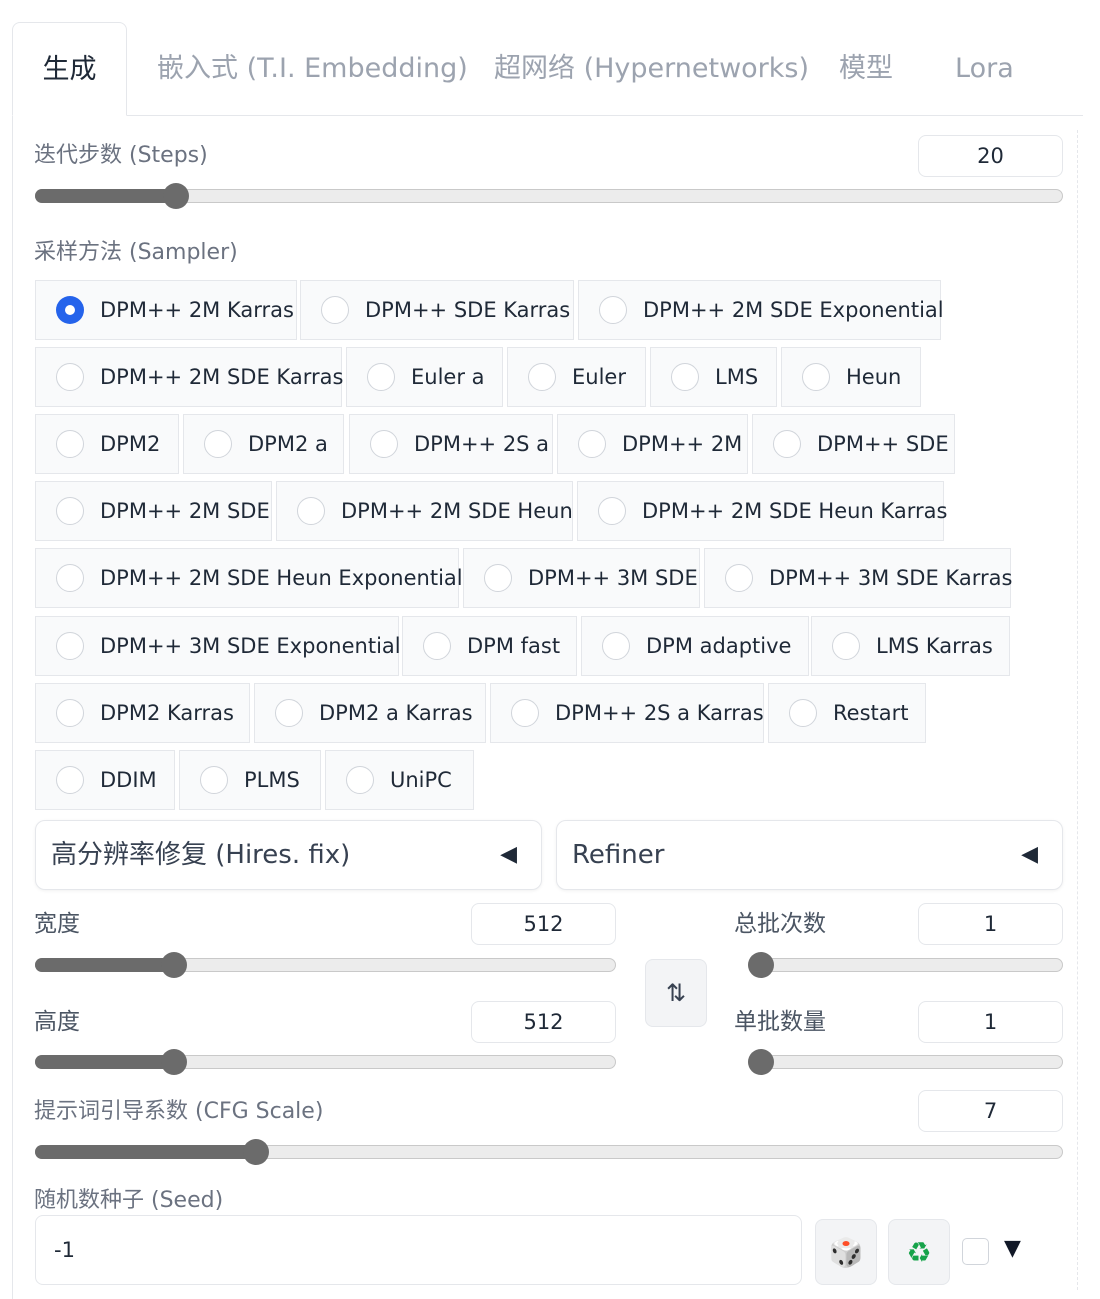  Describe the element at coordinates (424, 377) in the screenshot. I see `sampler-option: Euler a` at that location.